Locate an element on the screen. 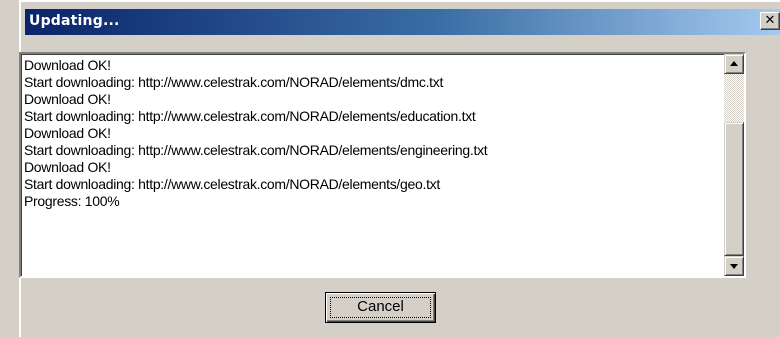  close-button: ✕ is located at coordinates (770, 21).